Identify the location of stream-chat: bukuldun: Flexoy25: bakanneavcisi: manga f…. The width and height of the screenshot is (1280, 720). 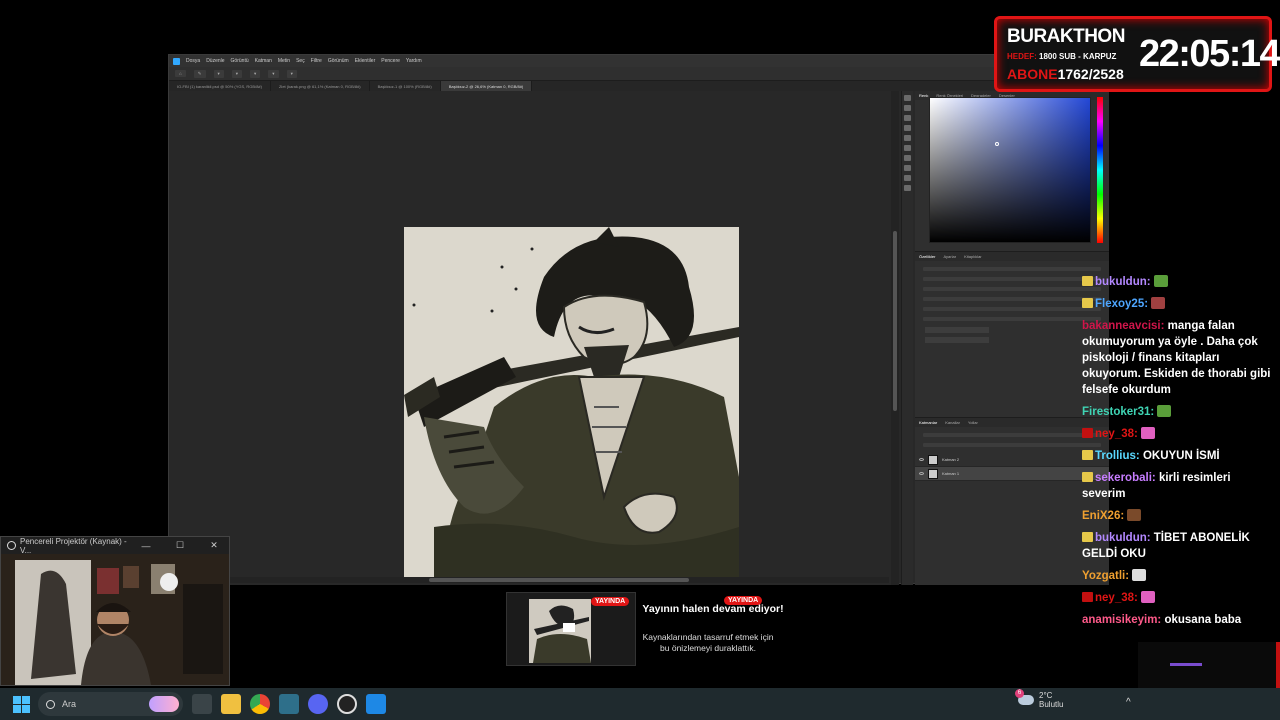
(1179, 454).